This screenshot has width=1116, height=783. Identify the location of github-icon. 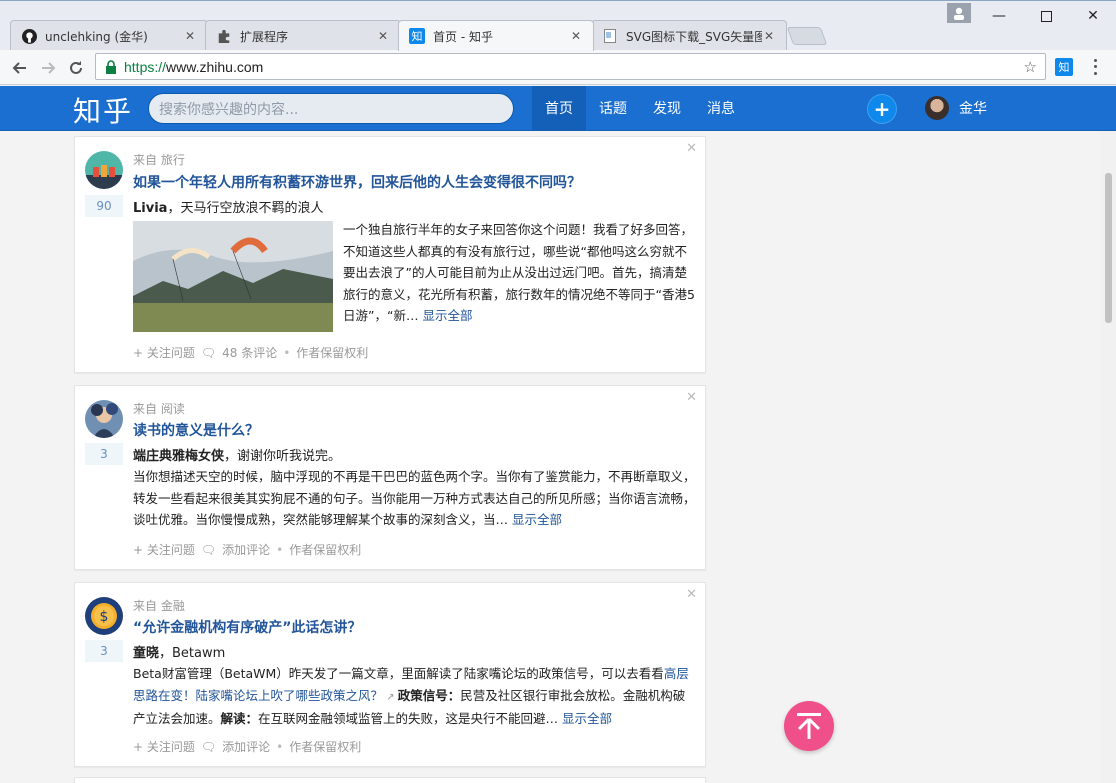
(29, 36).